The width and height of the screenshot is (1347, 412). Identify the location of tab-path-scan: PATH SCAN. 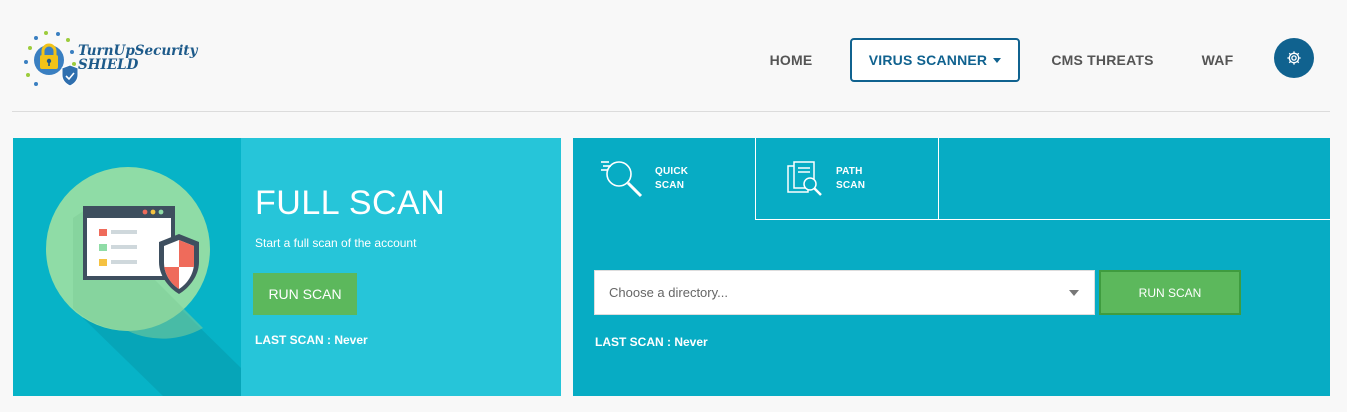
(847, 179).